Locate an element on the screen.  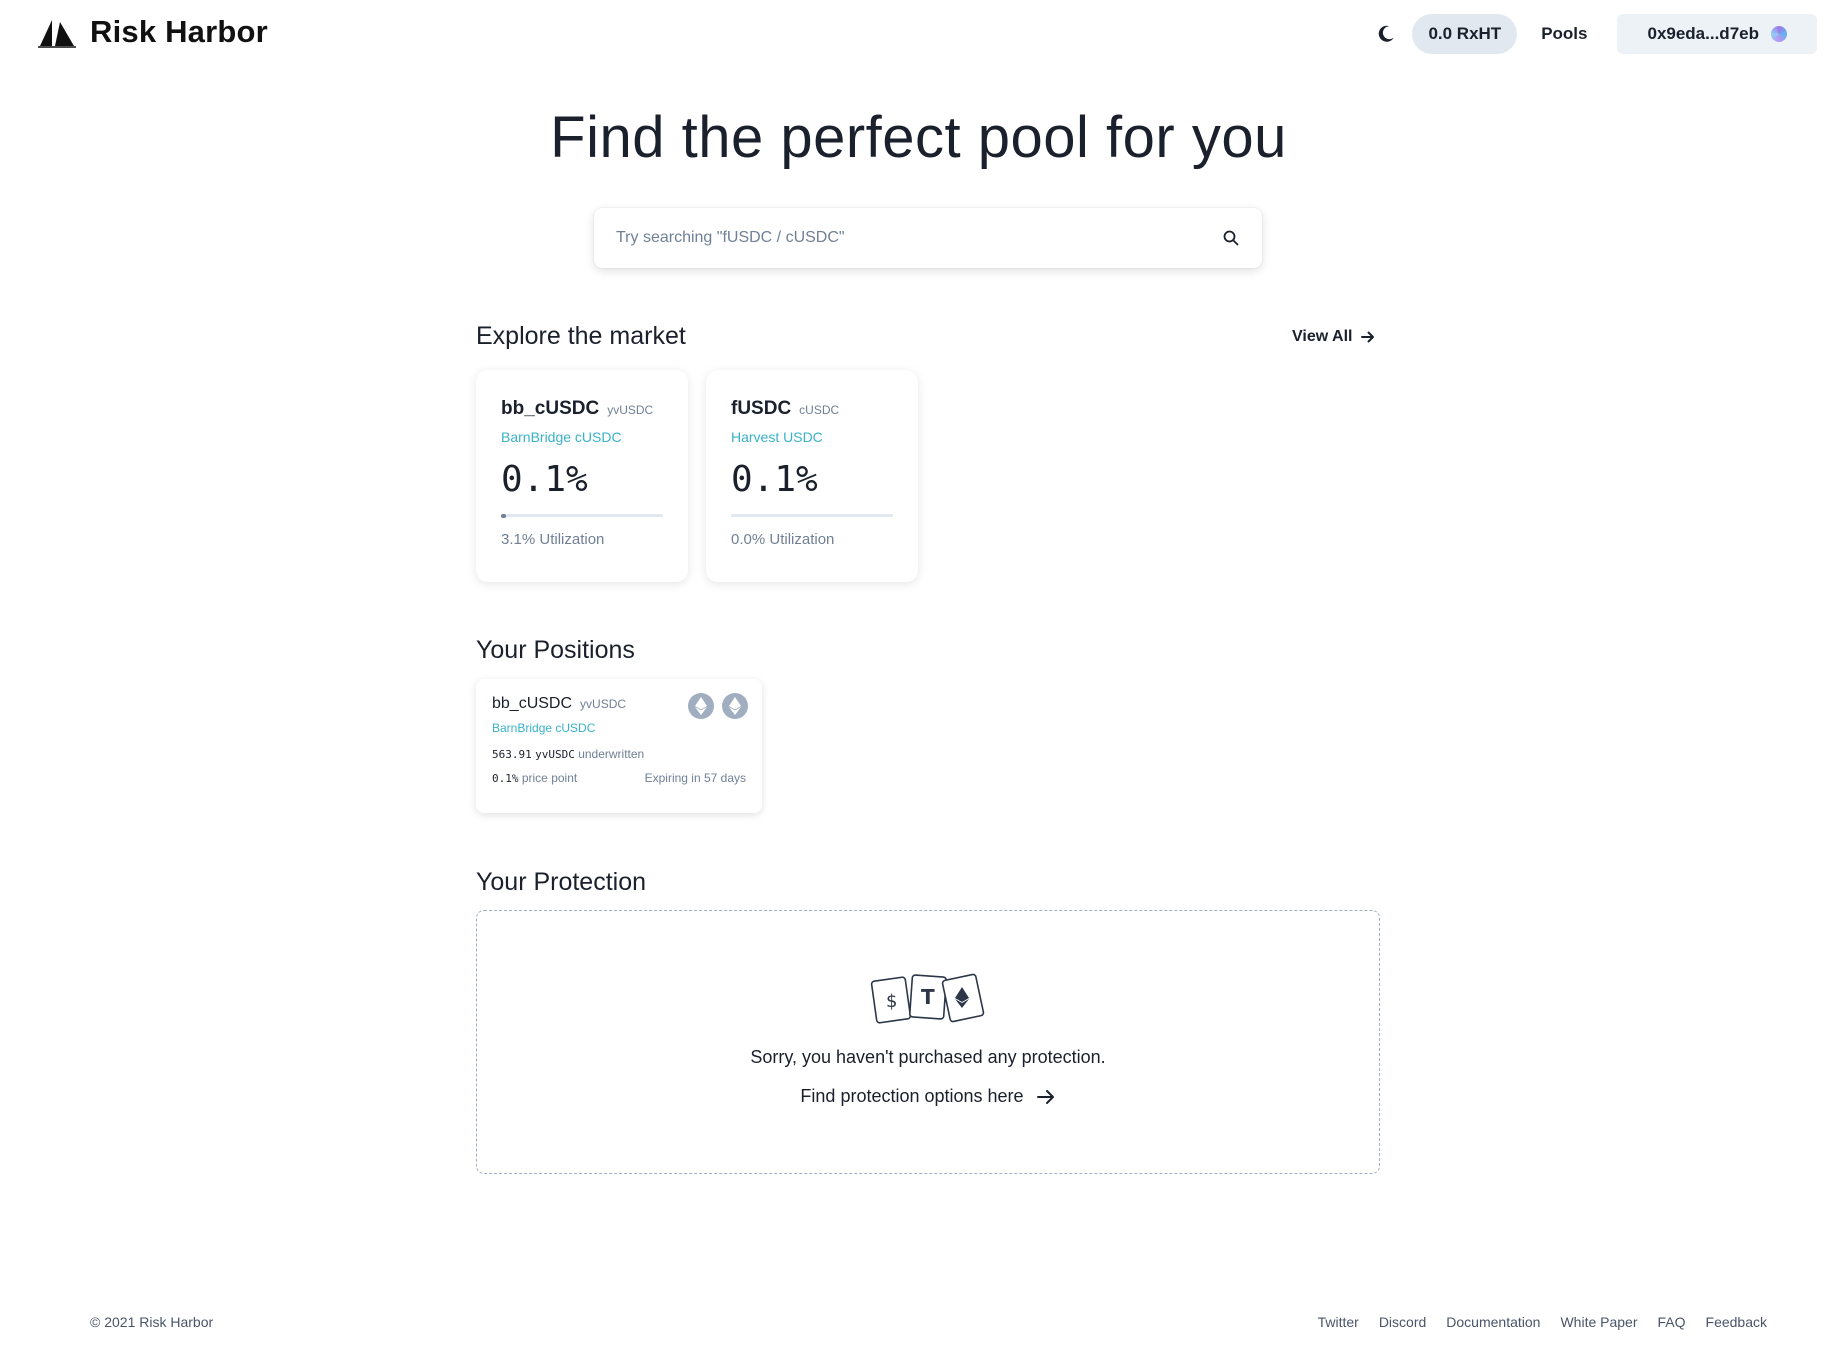
footer-link-documentation: Documentation is located at coordinates (1493, 1322).